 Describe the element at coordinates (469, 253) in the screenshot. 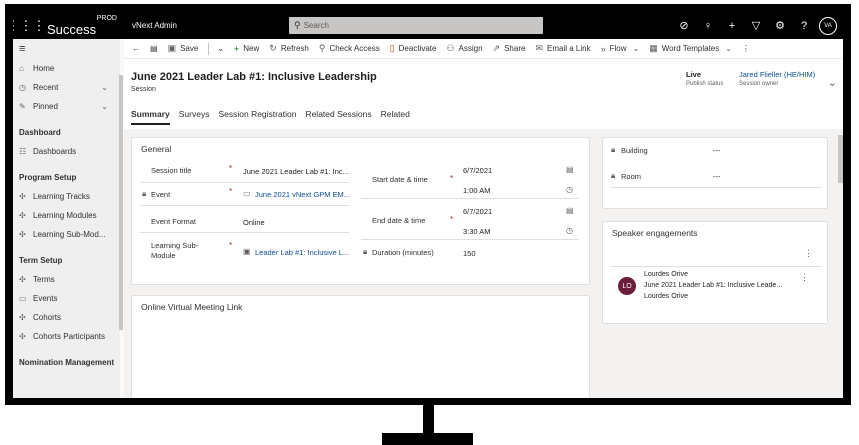

I see `duration-value: 150` at that location.